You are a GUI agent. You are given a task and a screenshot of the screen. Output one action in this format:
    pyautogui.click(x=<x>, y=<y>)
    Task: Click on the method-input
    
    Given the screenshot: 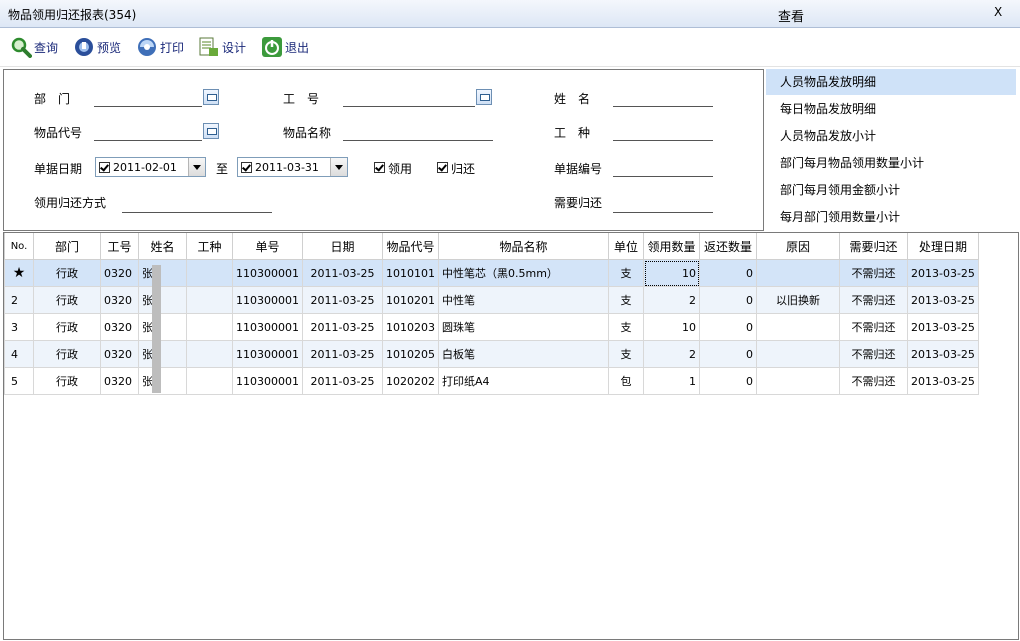 What is the action you would take?
    pyautogui.click(x=197, y=204)
    